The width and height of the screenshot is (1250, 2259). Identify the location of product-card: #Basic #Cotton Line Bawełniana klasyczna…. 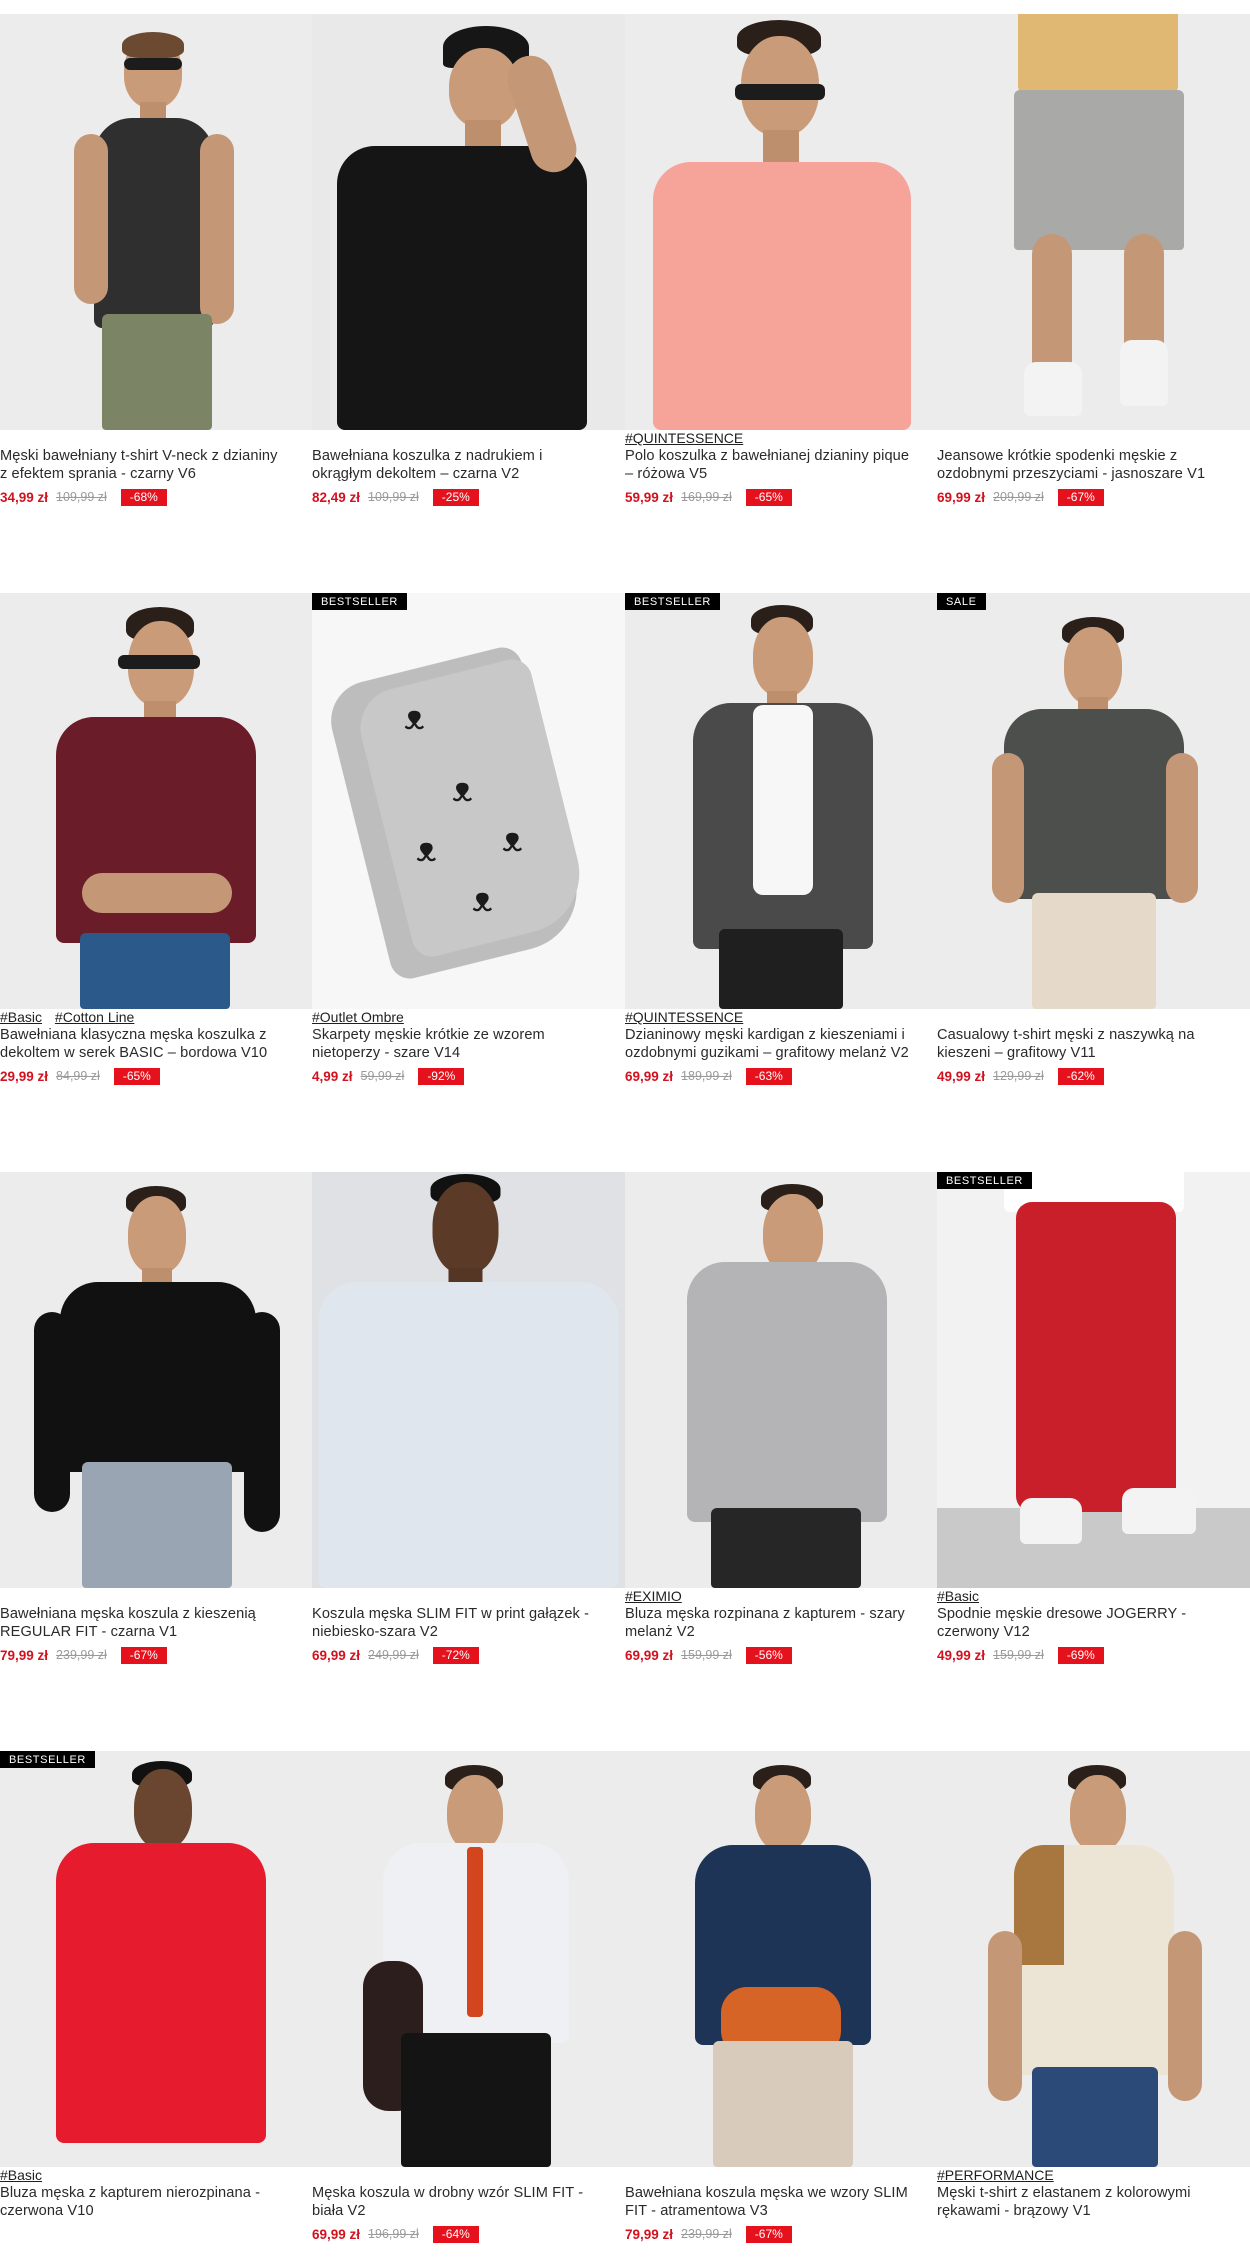
(156, 882).